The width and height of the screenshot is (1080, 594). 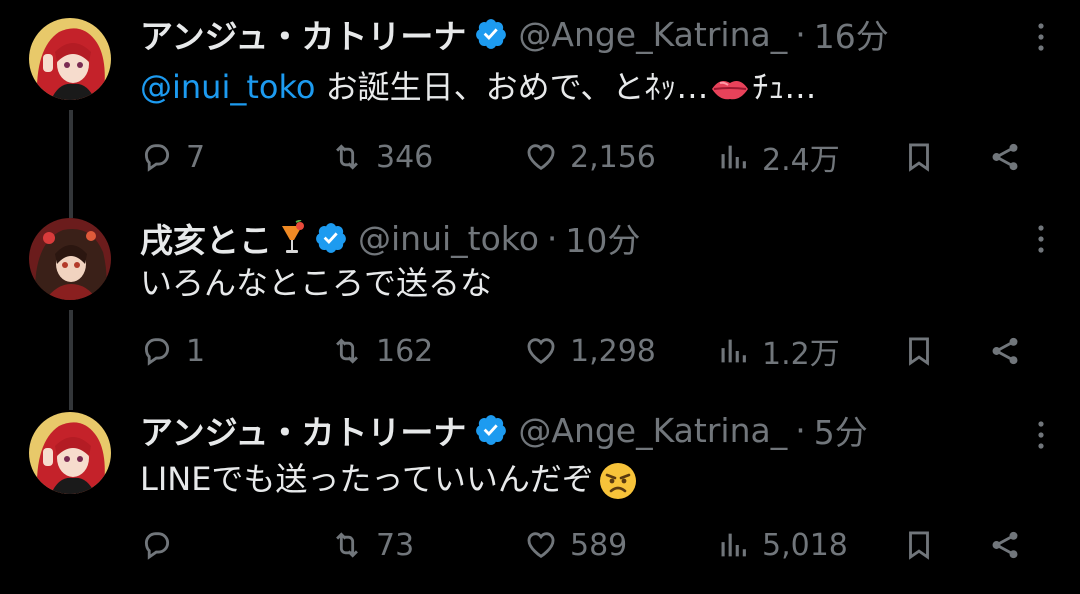 I want to click on retweet-button: 73, so click(x=372, y=545).